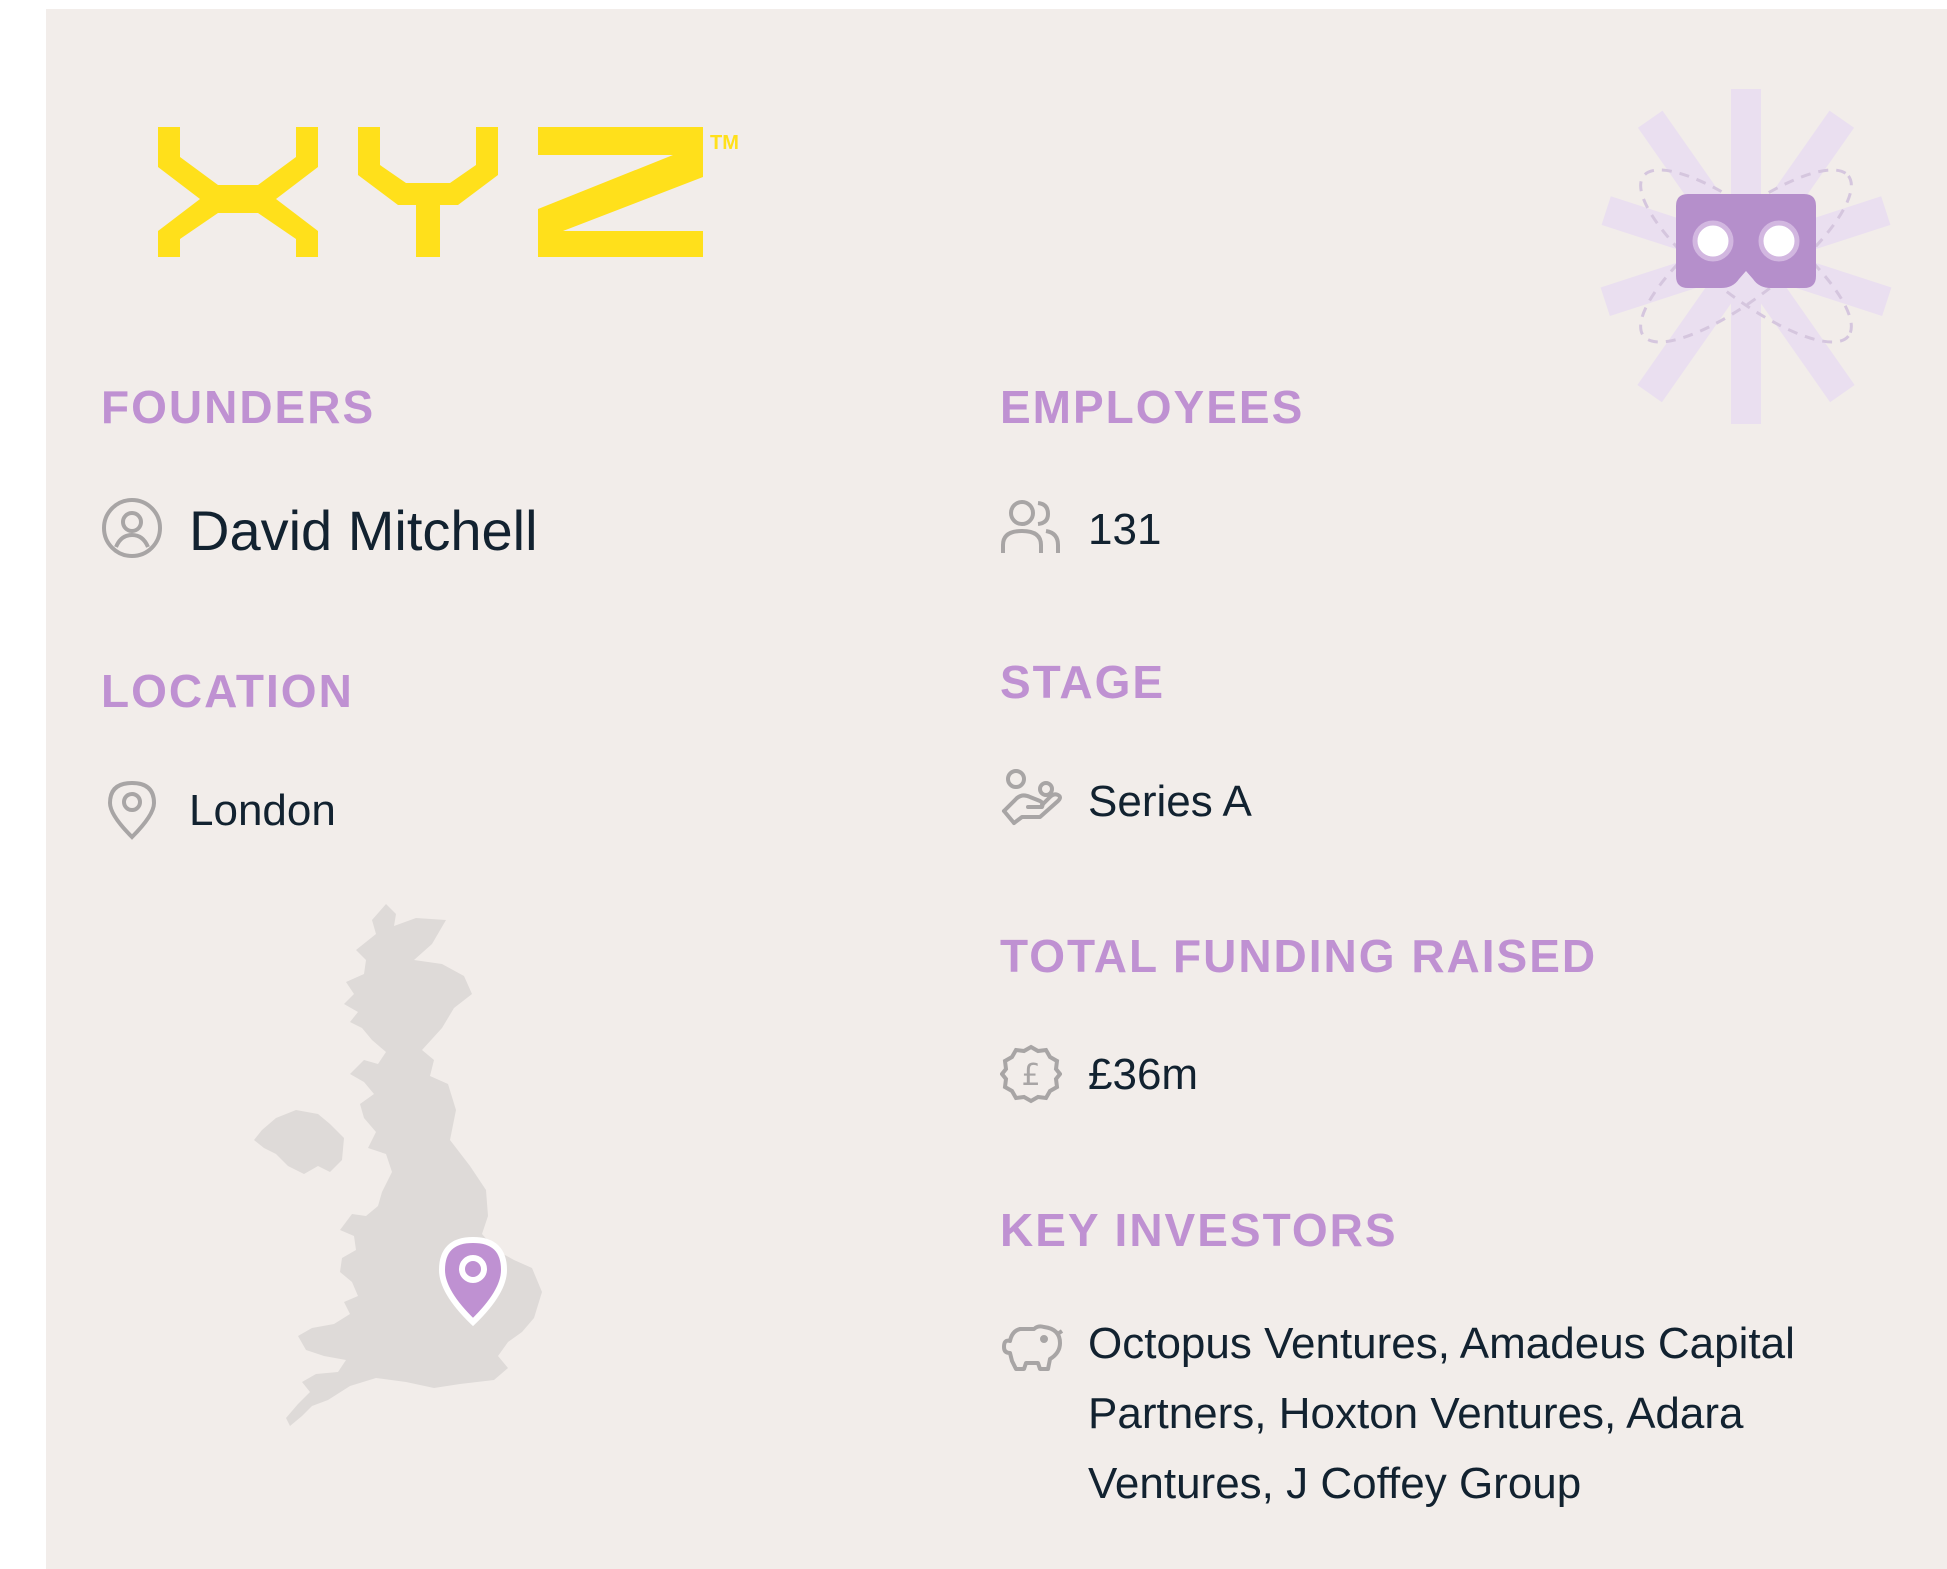 This screenshot has height=1569, width=1947. What do you see at coordinates (132, 810) in the screenshot?
I see `map-pin-icon` at bounding box center [132, 810].